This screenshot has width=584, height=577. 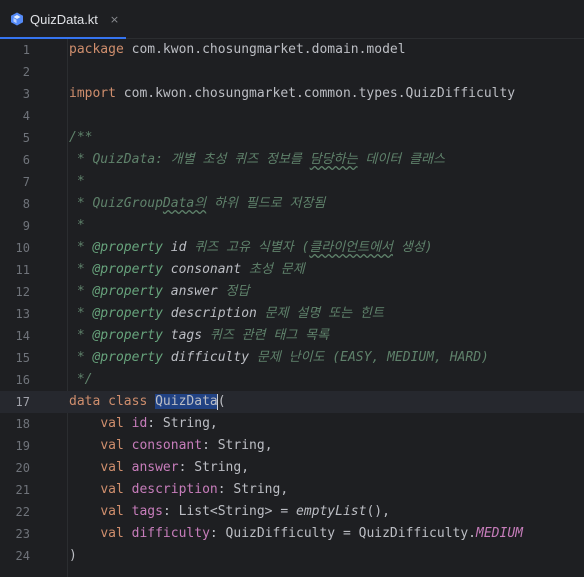 What do you see at coordinates (22, 358) in the screenshot?
I see `line-number: 15` at bounding box center [22, 358].